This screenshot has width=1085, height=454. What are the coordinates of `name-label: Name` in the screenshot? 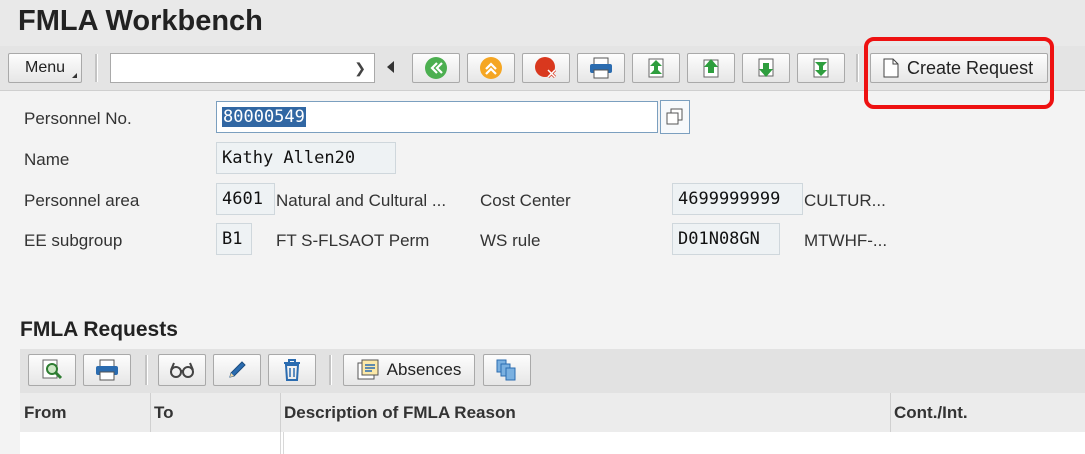 It's located at (47, 159).